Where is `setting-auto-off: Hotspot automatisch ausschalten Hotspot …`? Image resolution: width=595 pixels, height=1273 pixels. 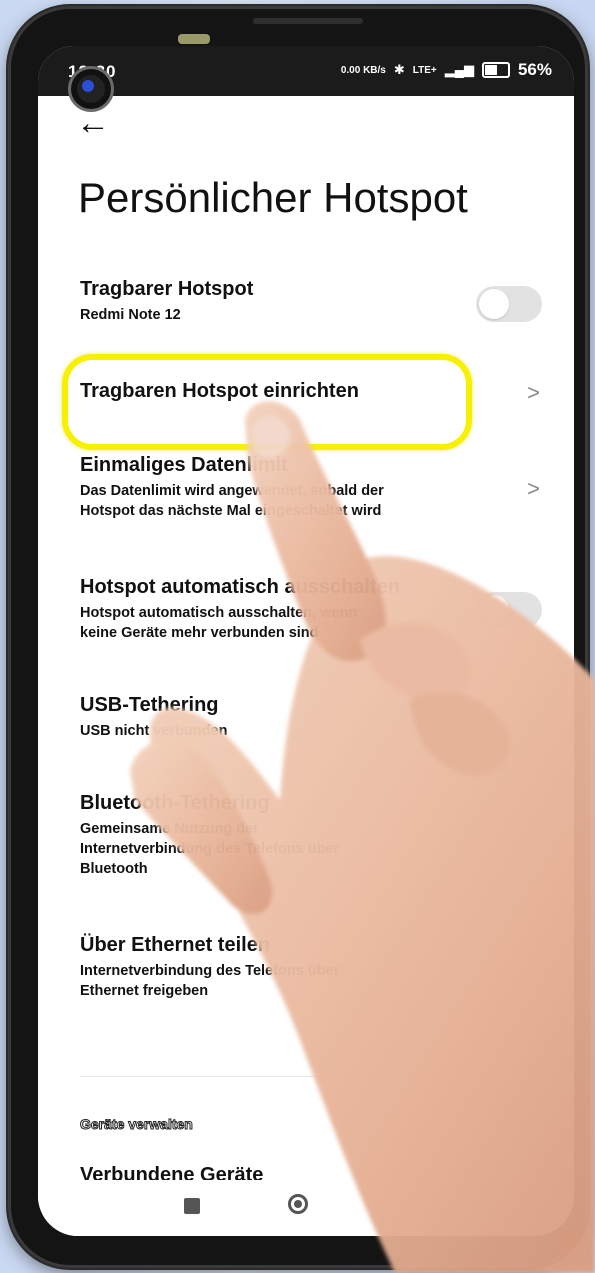
setting-auto-off: Hotspot automatisch ausschalten Hotspot … is located at coordinates (307, 609).